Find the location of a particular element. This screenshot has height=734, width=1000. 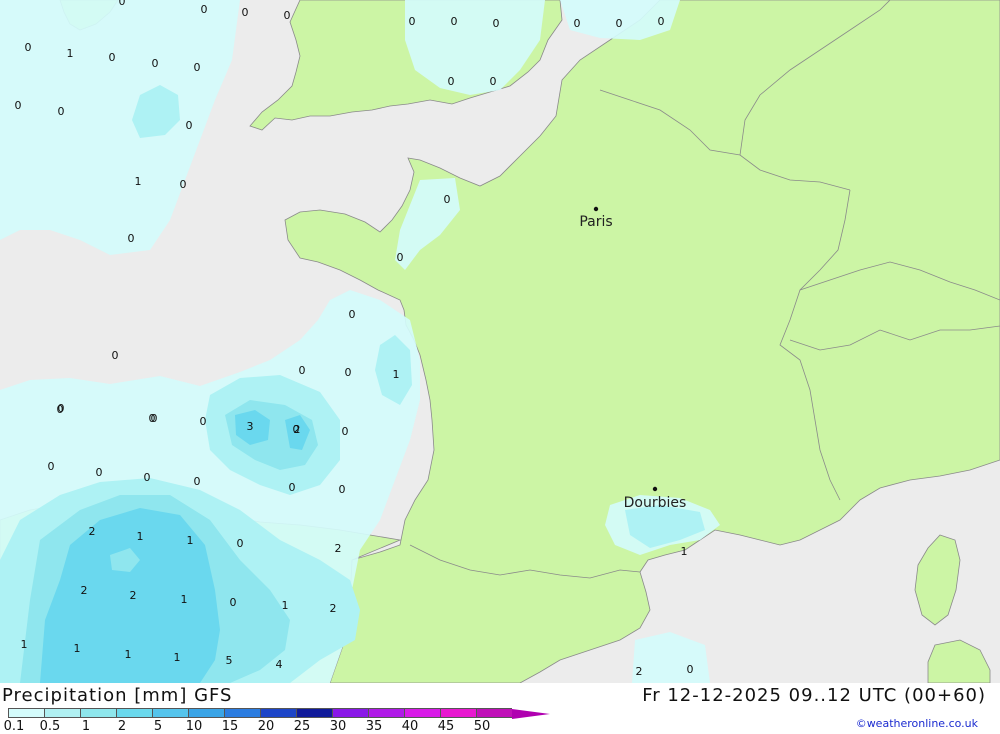

legend-arrow is located at coordinates (531, 714).